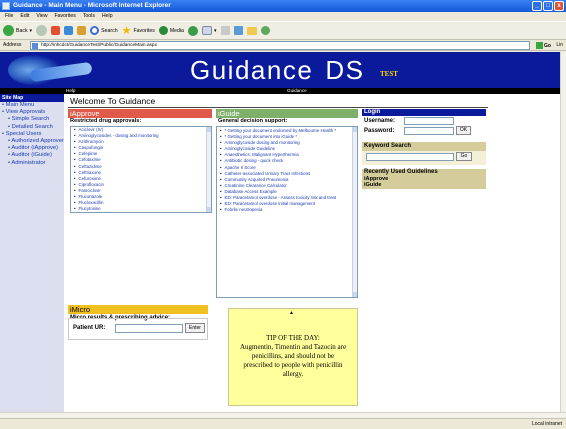 The image size is (566, 429). What do you see at coordinates (24, 16) in the screenshot?
I see `menu-edit: Edit` at bounding box center [24, 16].